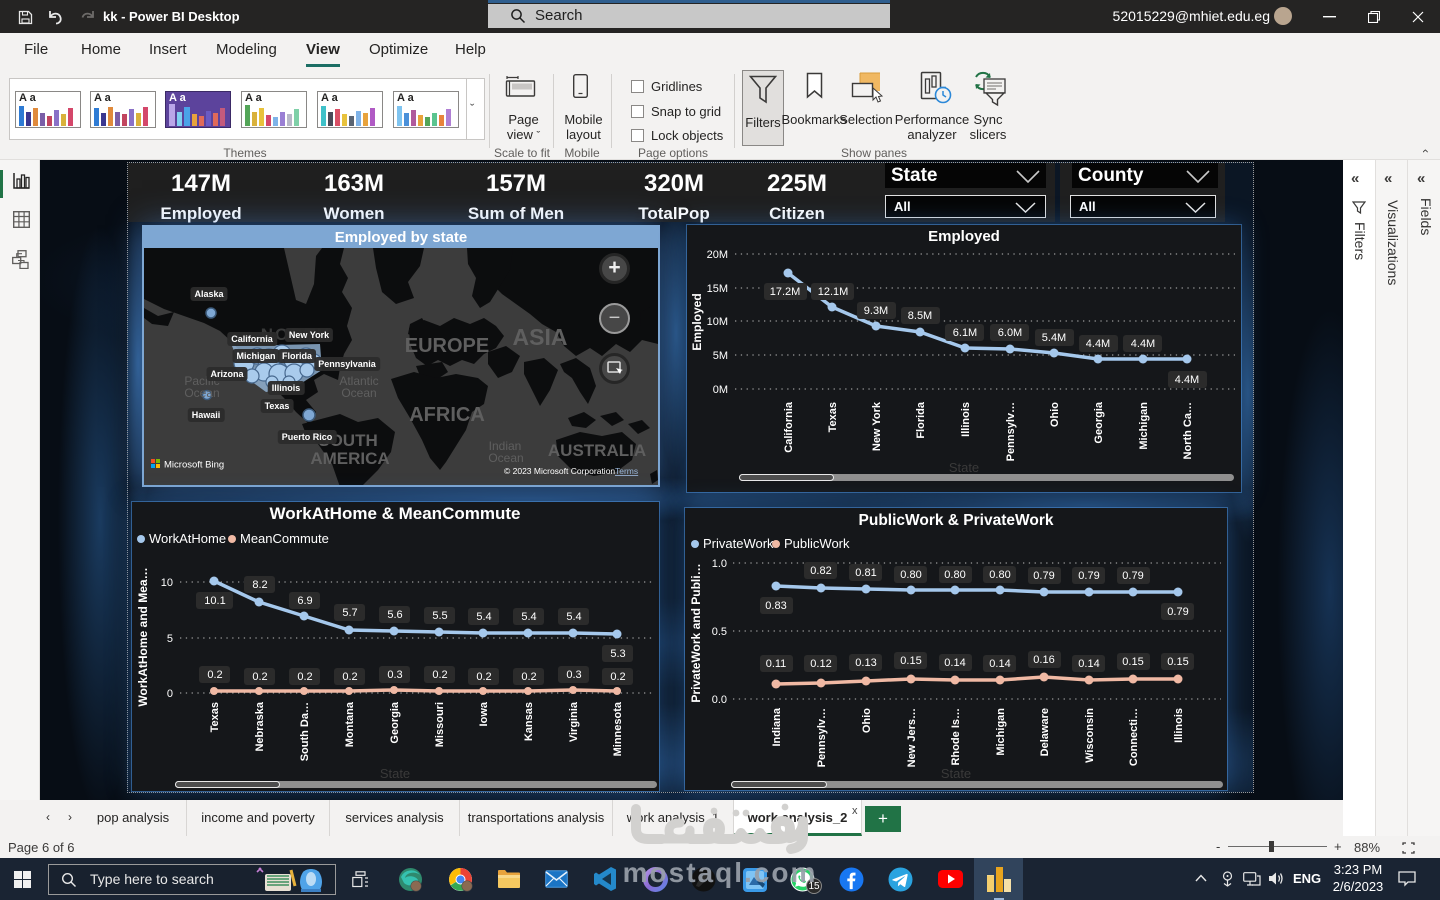 This screenshot has height=900, width=1440. What do you see at coordinates (717, 322) in the screenshot?
I see `svg-text: 10M` at bounding box center [717, 322].